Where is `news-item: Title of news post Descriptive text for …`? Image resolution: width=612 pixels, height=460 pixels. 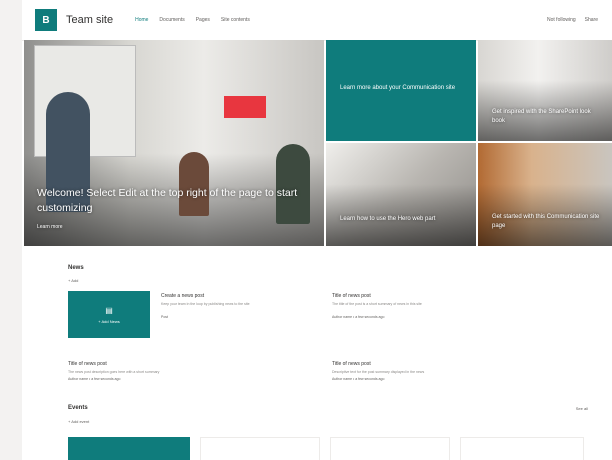 news-item: Title of news post Descriptive text for … is located at coordinates (407, 371).